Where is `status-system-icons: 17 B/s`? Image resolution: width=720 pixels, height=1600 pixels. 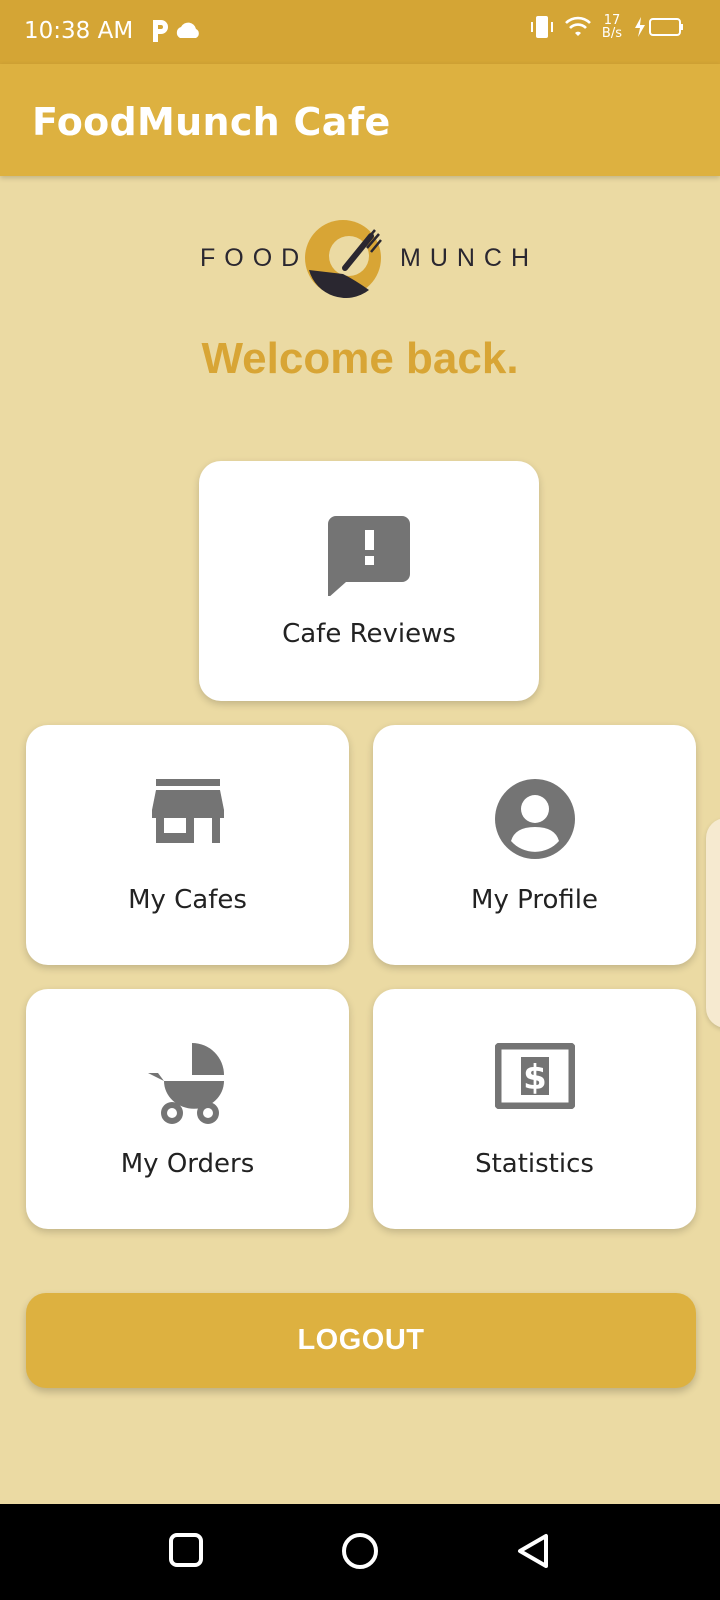 status-system-icons: 17 B/s is located at coordinates (607, 27).